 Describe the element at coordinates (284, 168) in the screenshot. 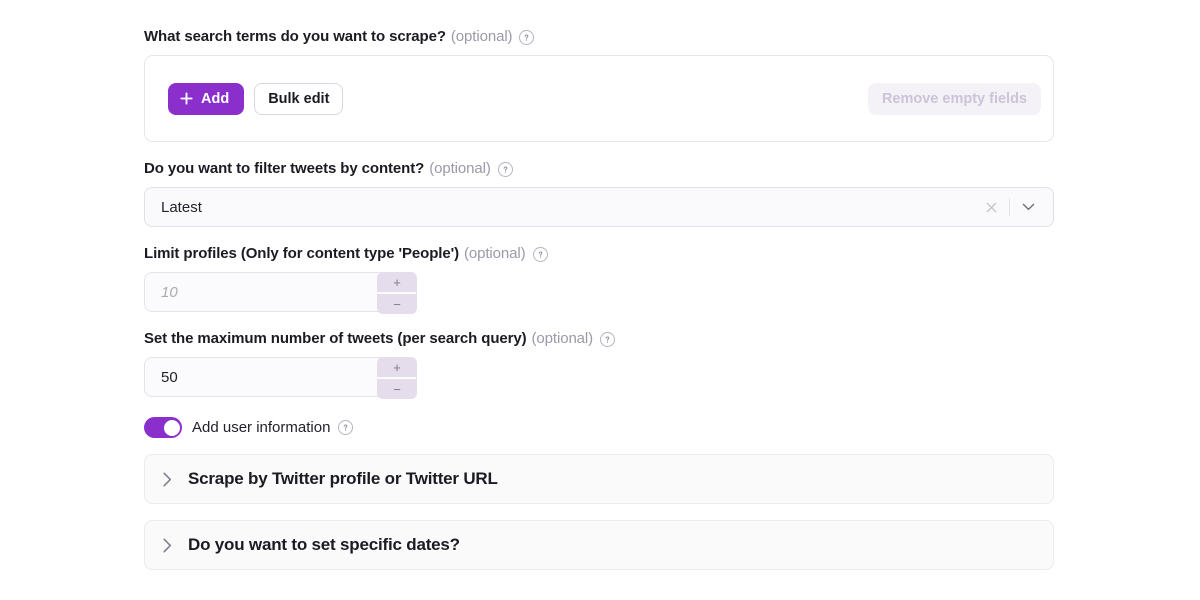

I see `filter-content-label-text: Do you want to filter tweets by content?` at that location.